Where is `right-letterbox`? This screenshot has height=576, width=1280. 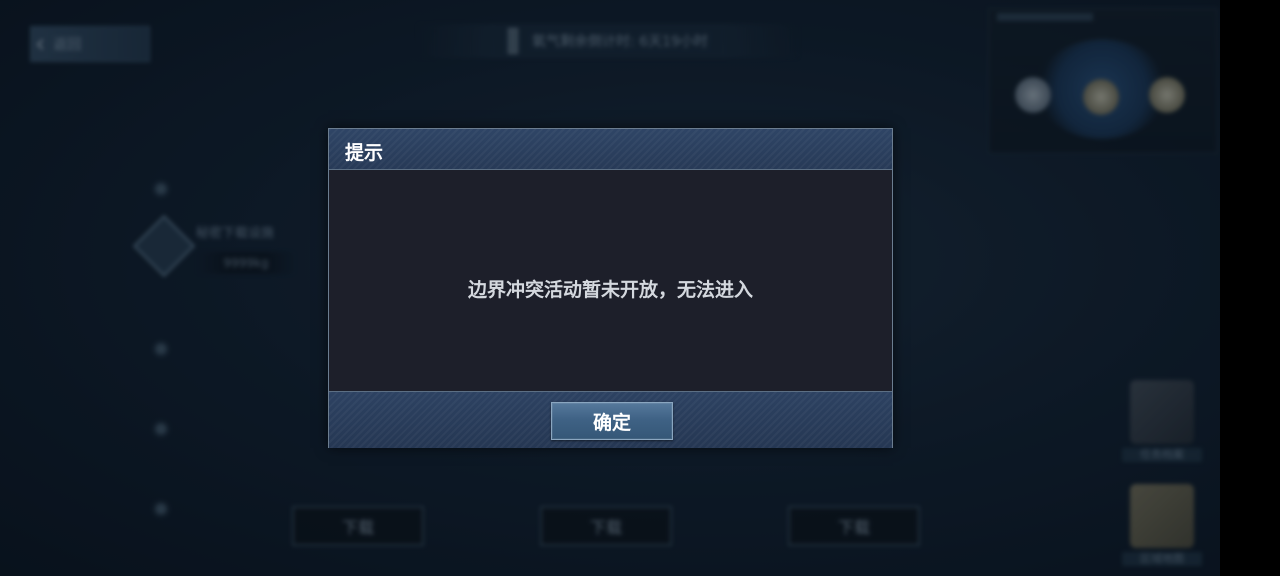 right-letterbox is located at coordinates (1250, 288).